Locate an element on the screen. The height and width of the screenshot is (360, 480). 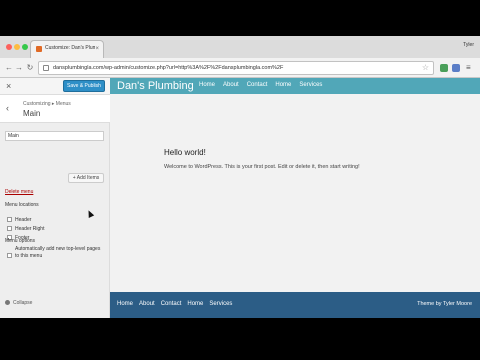
nav-link: About is located at coordinates (231, 85).